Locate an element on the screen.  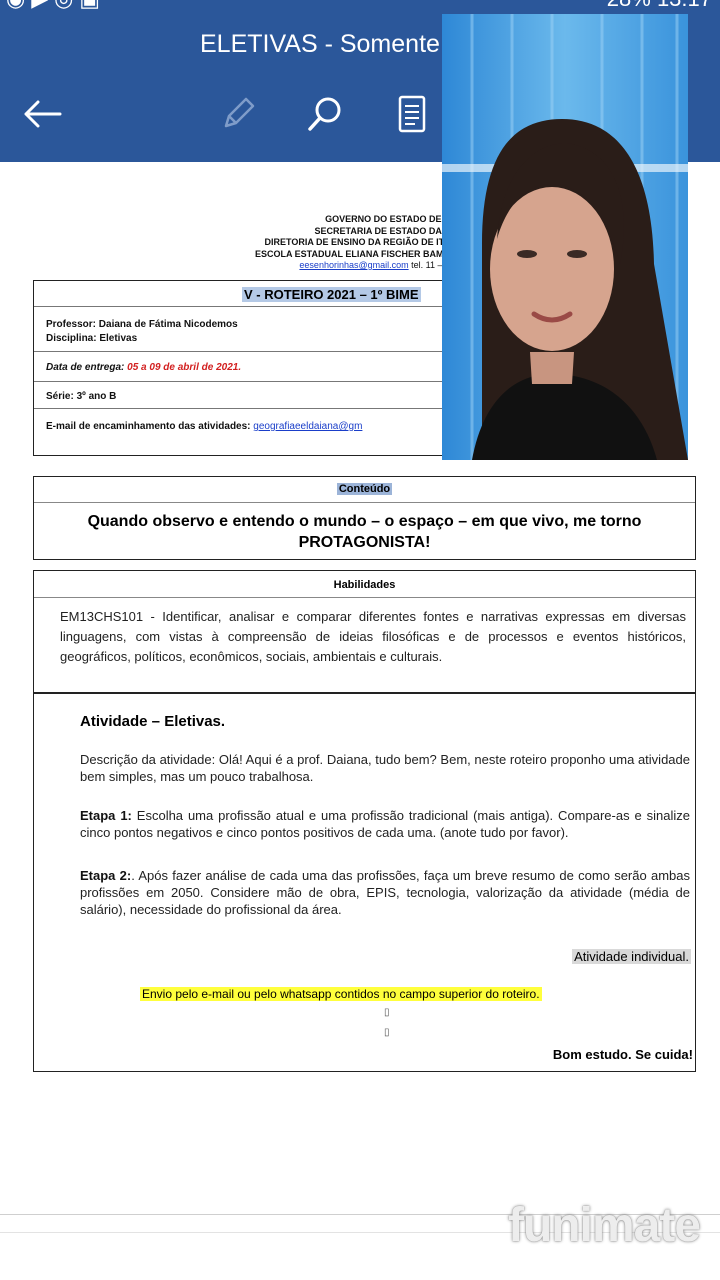
reading-view-button is located at coordinates (412, 114).